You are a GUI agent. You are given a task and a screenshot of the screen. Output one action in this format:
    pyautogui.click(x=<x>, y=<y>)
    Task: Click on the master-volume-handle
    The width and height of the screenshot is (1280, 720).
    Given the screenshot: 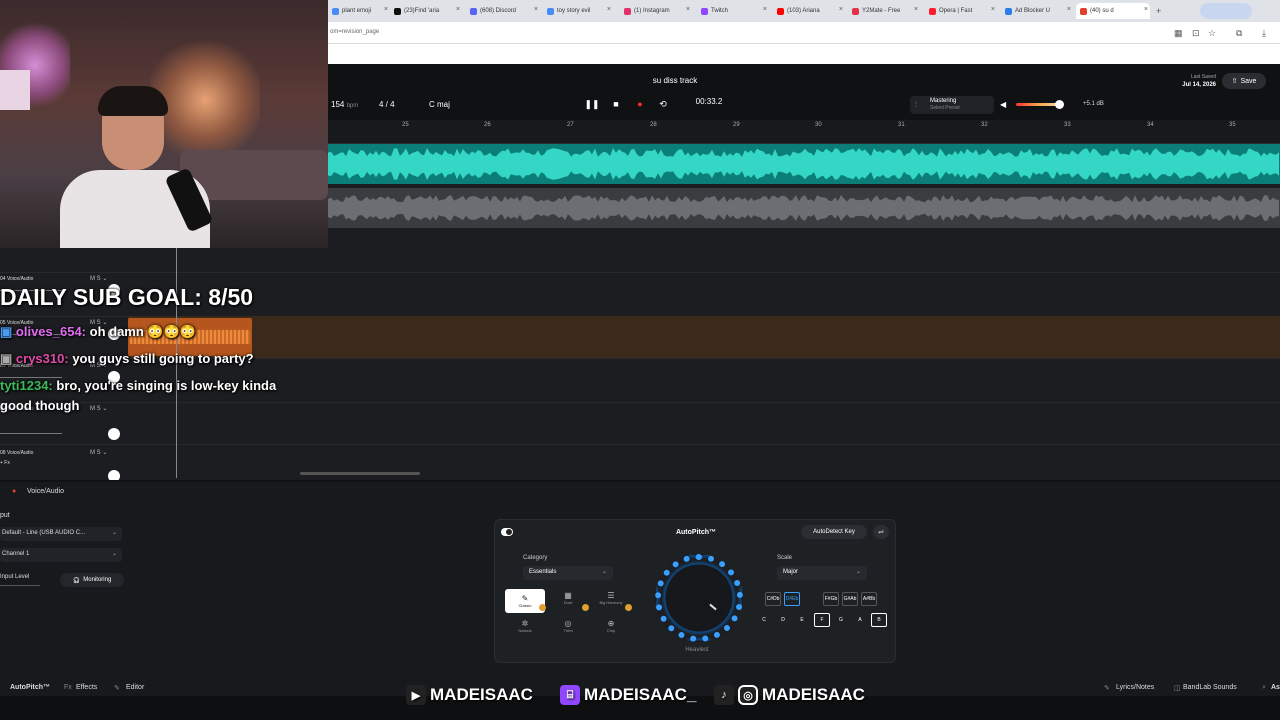 What is the action you would take?
    pyautogui.click(x=1059, y=104)
    